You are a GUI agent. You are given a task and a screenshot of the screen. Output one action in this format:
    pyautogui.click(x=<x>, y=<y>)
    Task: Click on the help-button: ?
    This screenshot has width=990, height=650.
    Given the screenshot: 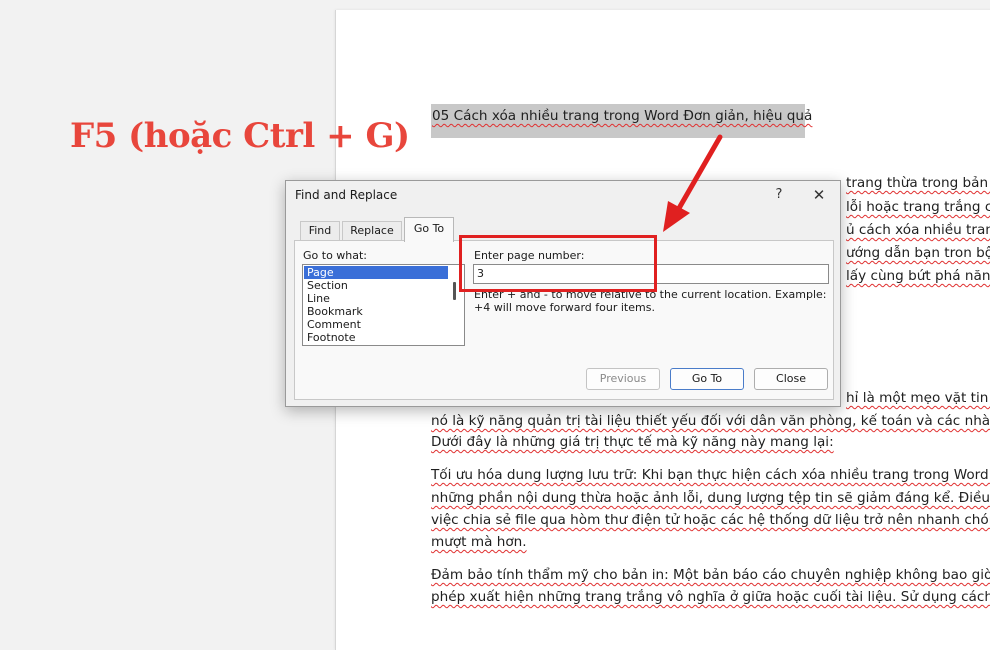 What is the action you would take?
    pyautogui.click(x=779, y=195)
    